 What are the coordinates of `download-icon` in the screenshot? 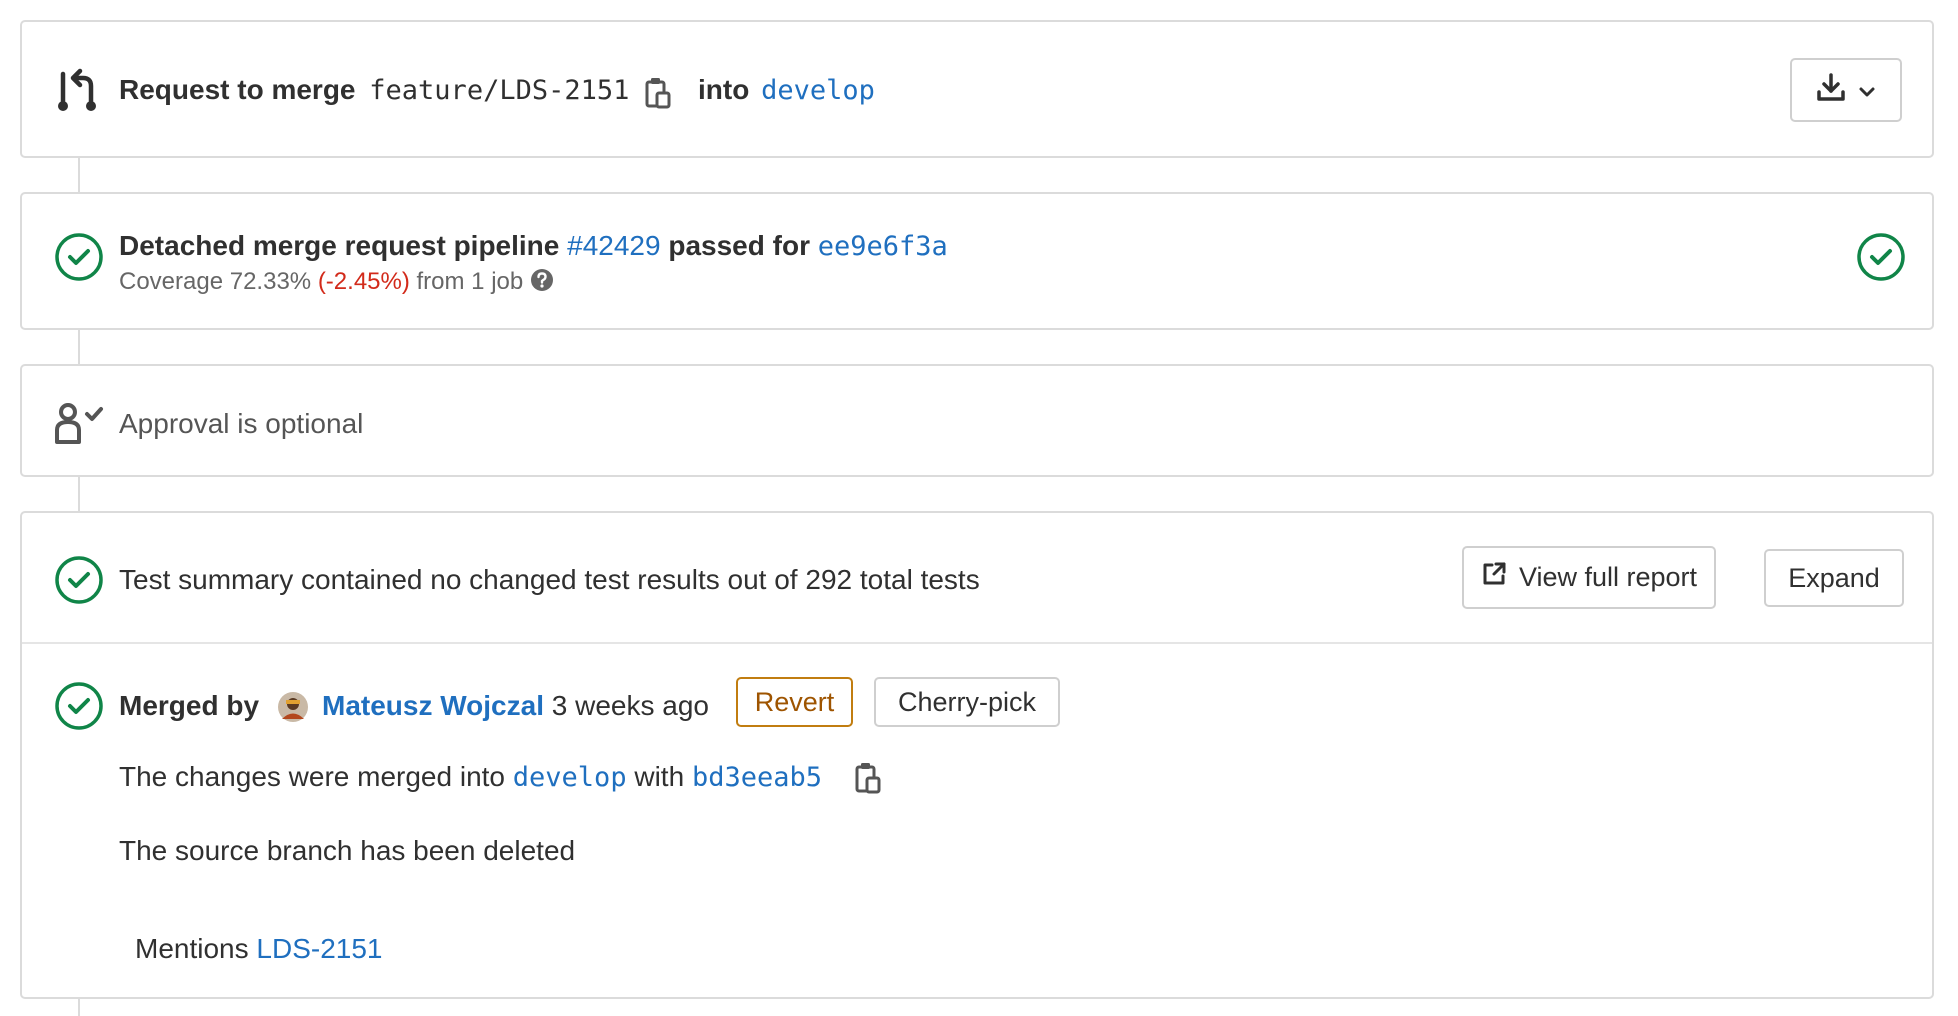 It's located at (1831, 90).